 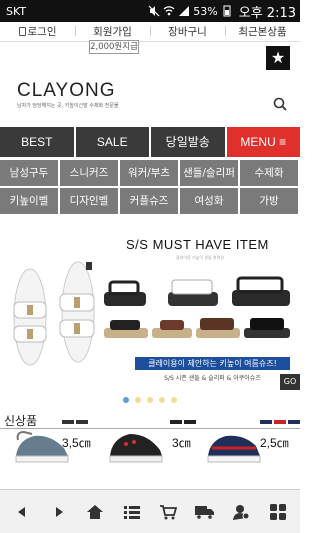 I want to click on bookmark-star-button: ★, so click(x=278, y=58).